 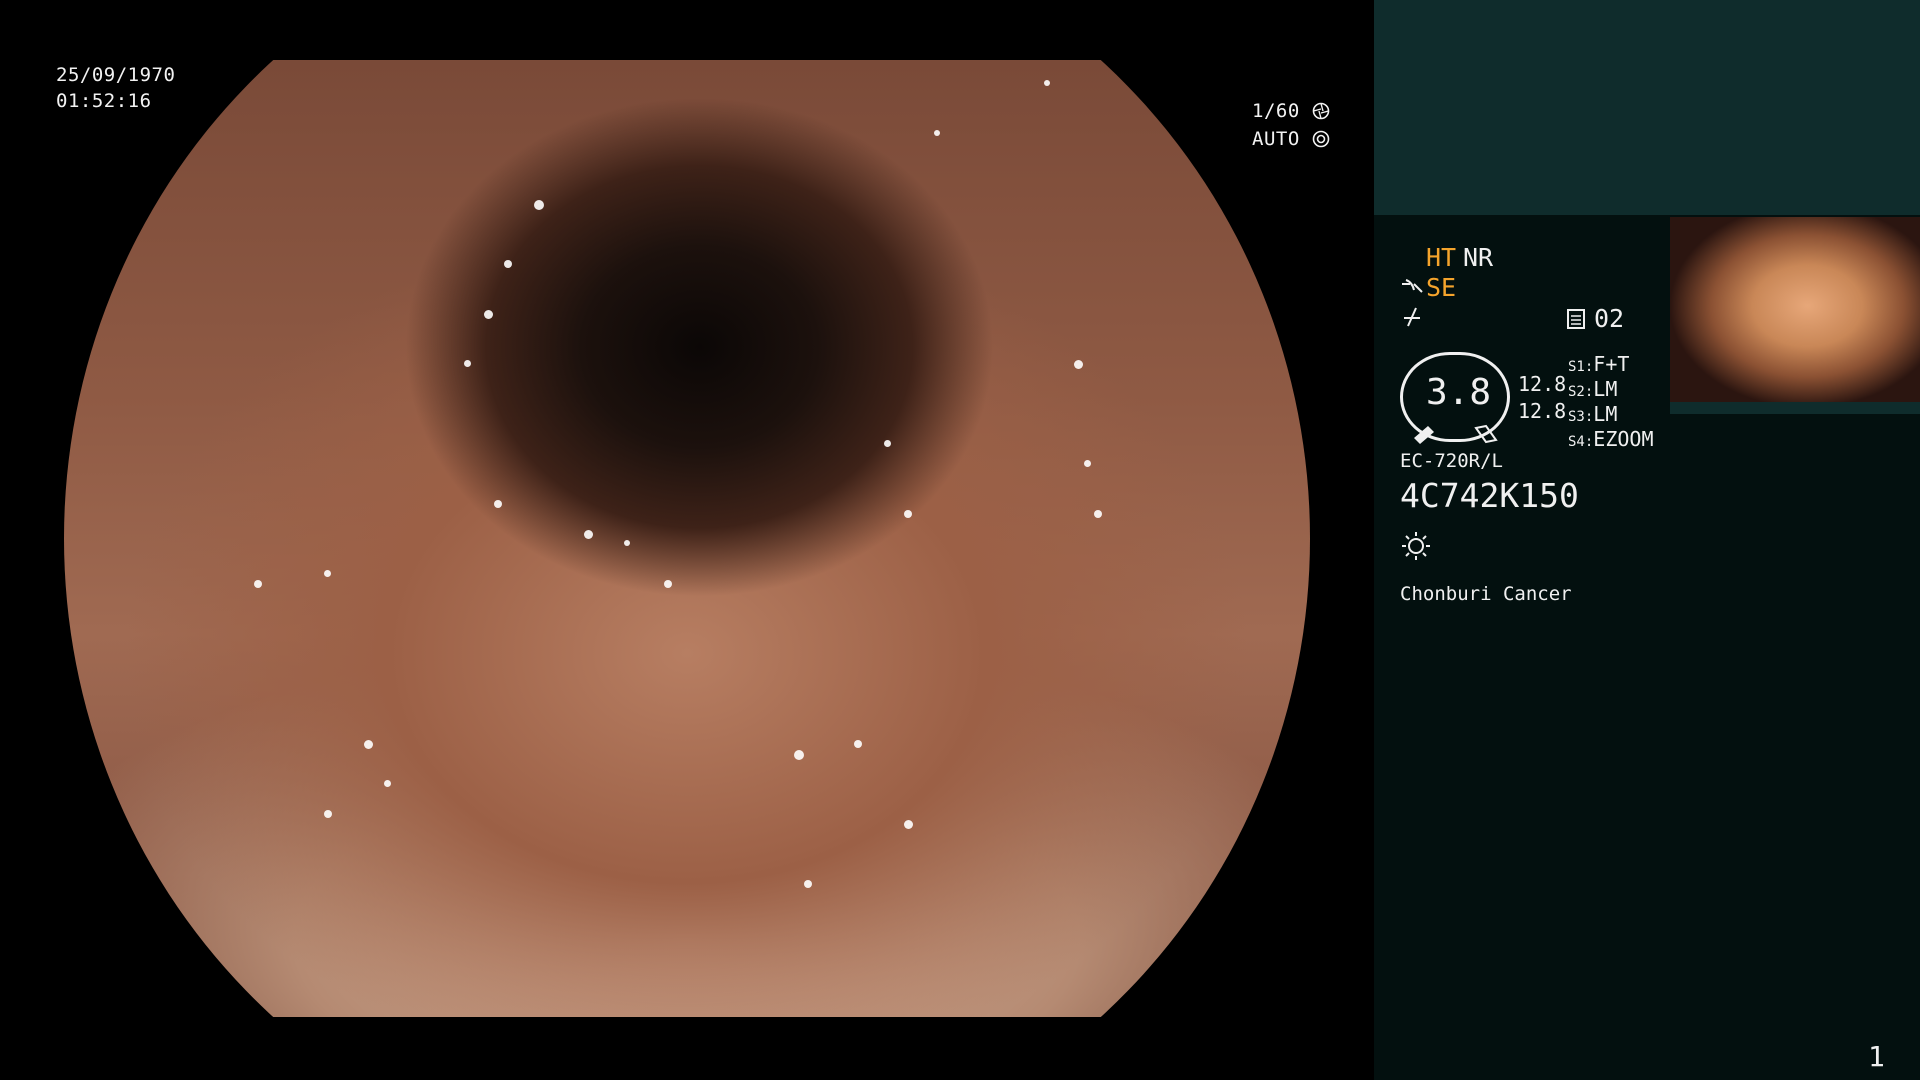 I want to click on iris-icon, so click(x=1321, y=142).